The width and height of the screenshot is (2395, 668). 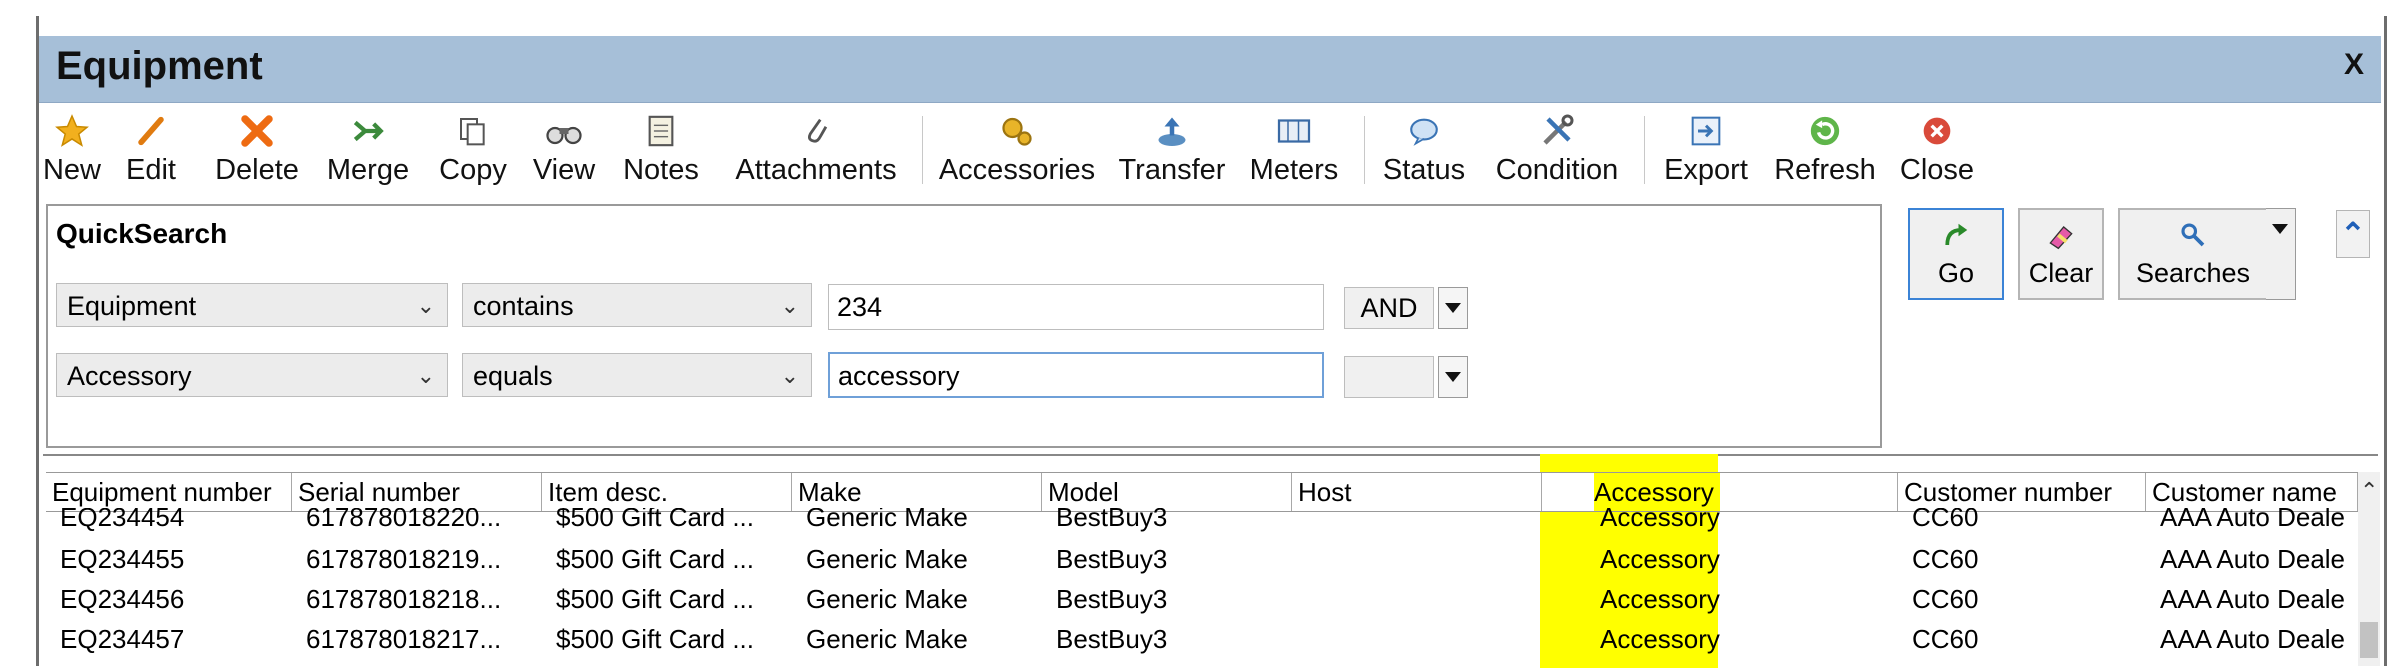 I want to click on searches-dropdown-button, so click(x=2281, y=254).